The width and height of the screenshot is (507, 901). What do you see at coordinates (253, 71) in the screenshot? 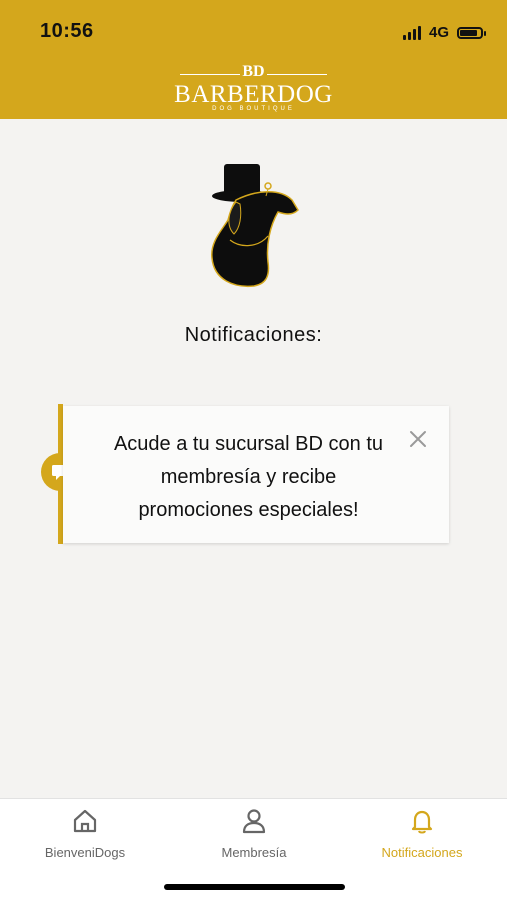
I see `logo-monogram: BD` at bounding box center [253, 71].